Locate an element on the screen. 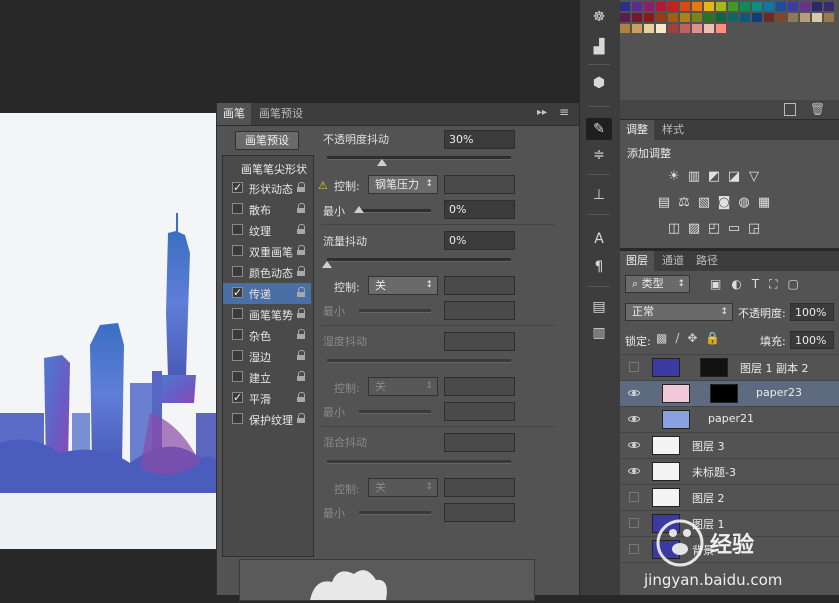 This screenshot has width=839, height=603. tab-paths: 路径 is located at coordinates (707, 261).